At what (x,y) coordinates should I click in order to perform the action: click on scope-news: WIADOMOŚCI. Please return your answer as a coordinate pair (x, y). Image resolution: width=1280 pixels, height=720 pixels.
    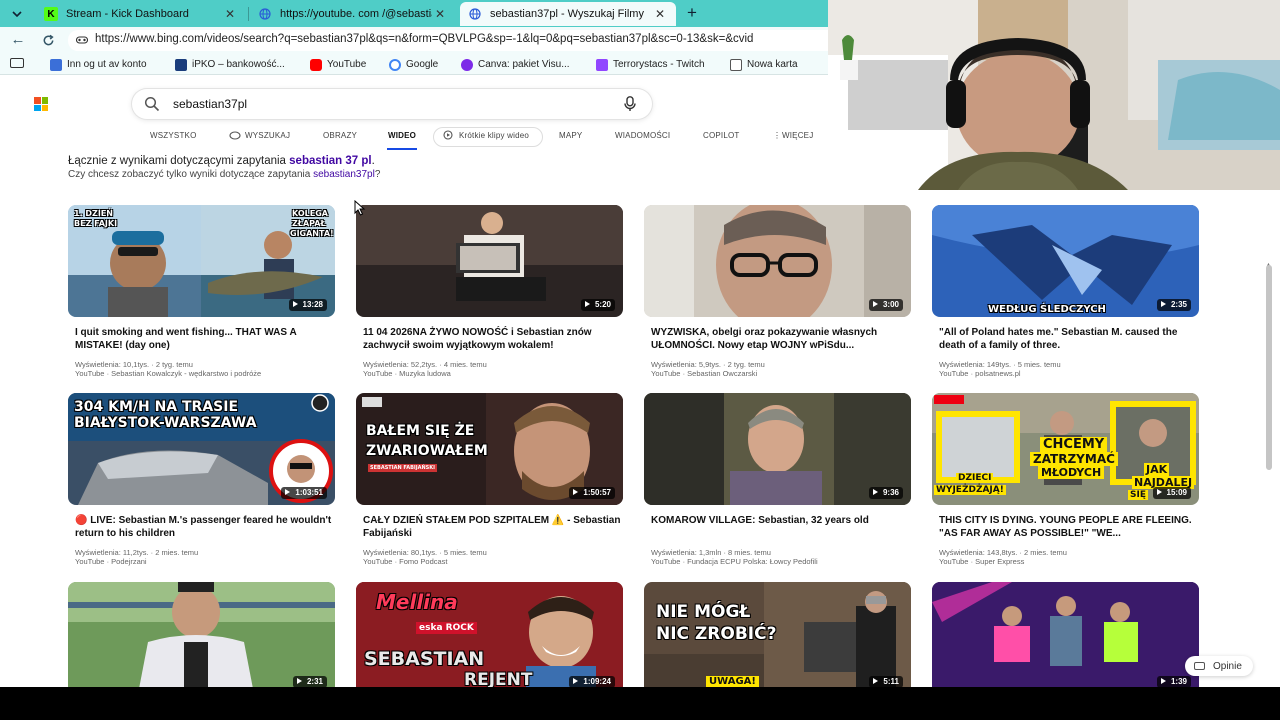
    Looking at the image, I should click on (642, 135).